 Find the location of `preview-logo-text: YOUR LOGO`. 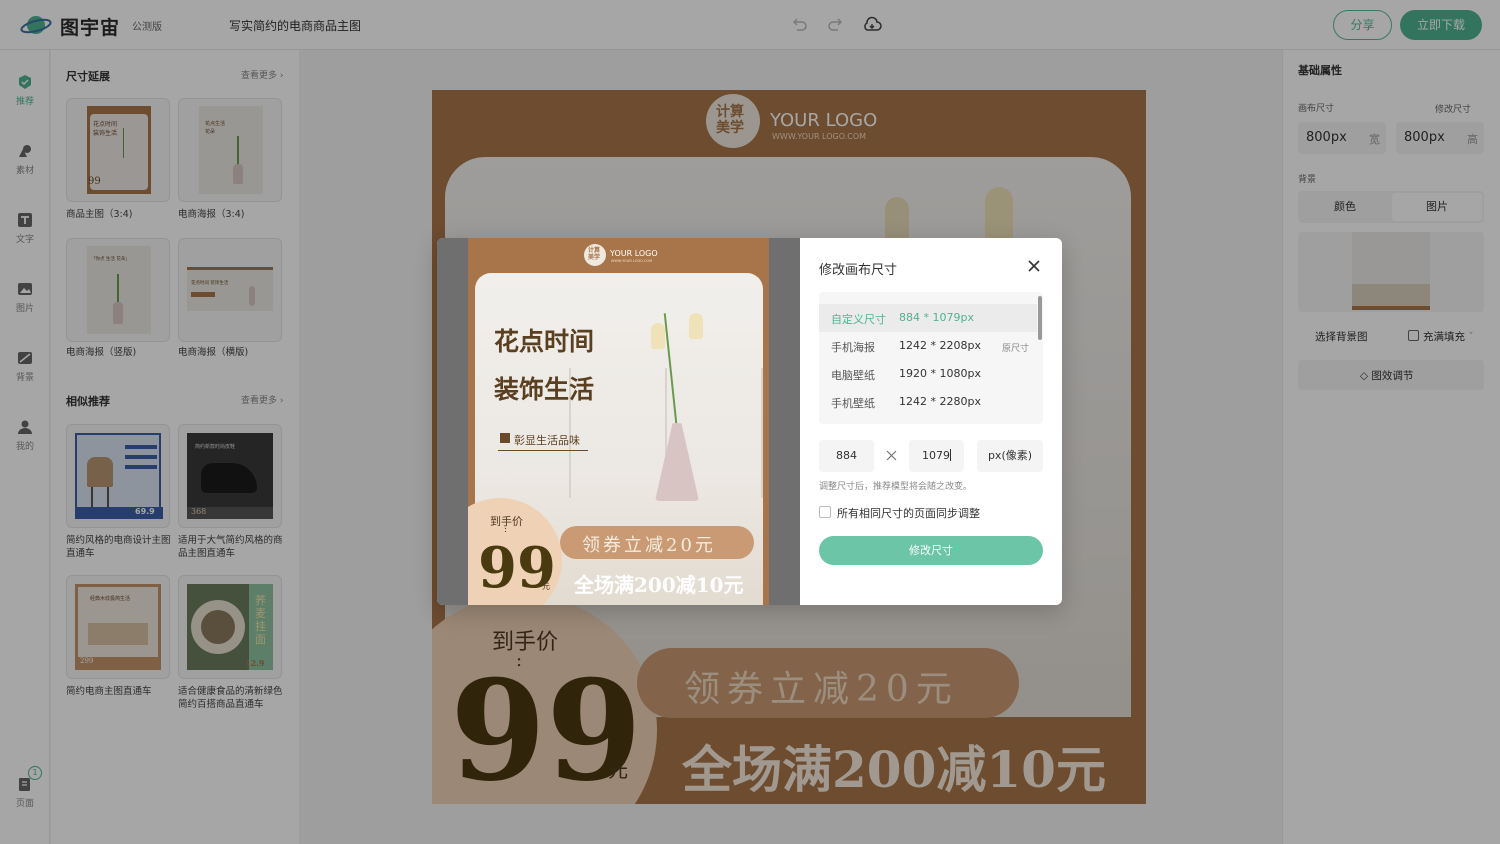

preview-logo-text: YOUR LOGO is located at coordinates (634, 253).